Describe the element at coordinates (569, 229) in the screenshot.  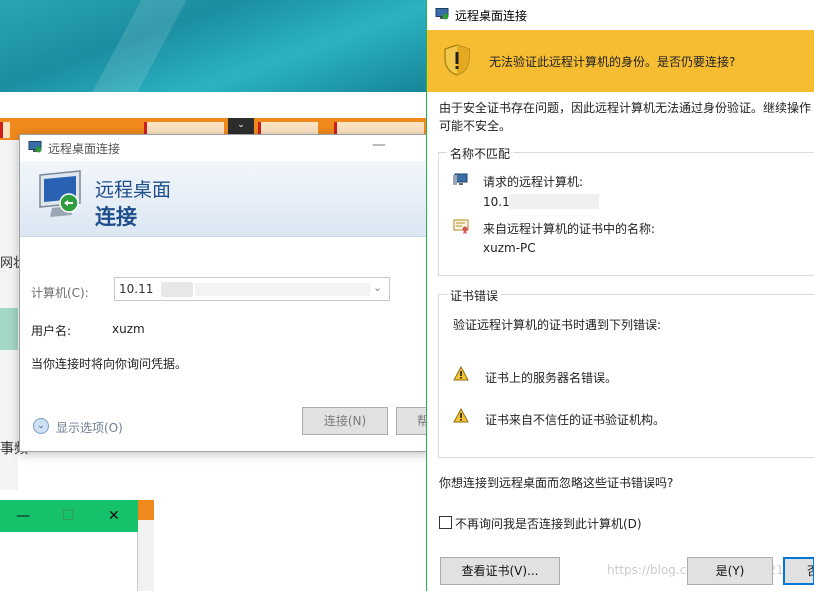
I see `certificate-name-label: 来自远程计算机的证书中的名称:` at that location.